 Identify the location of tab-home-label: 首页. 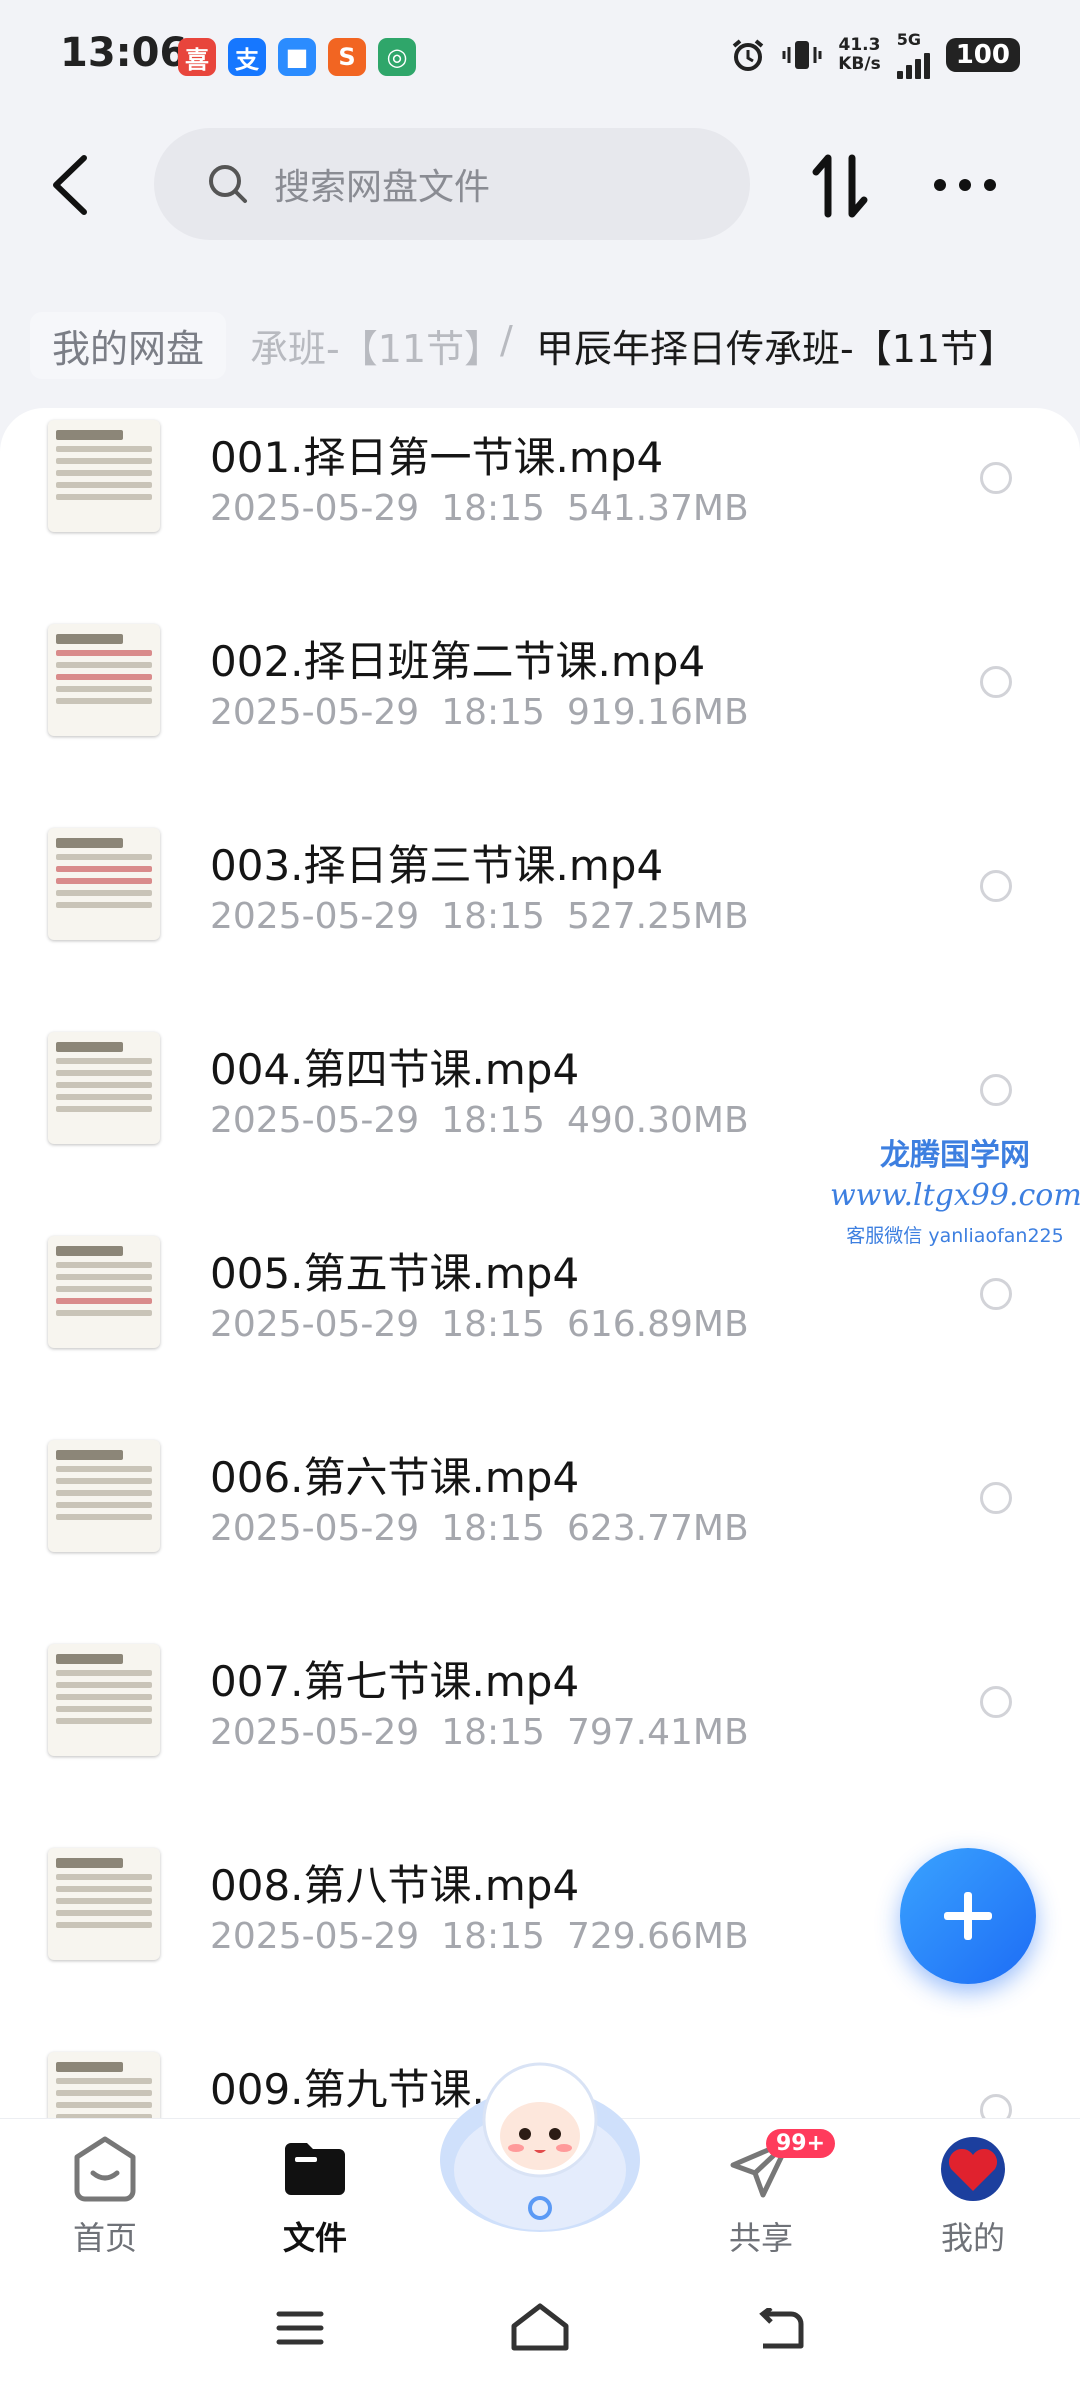
(104, 2238).